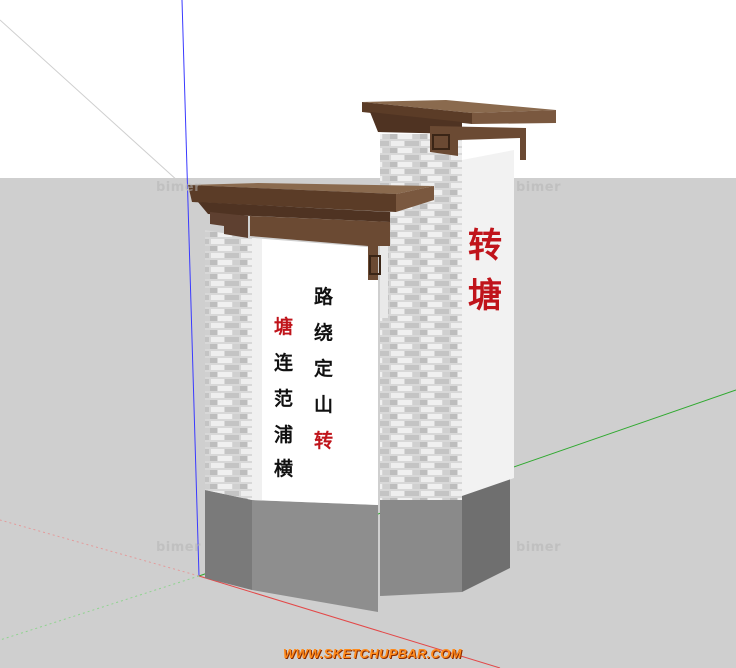 Image resolution: width=736 pixels, height=668 pixels. What do you see at coordinates (324, 297) in the screenshot?
I see `inscription-char: 路` at bounding box center [324, 297].